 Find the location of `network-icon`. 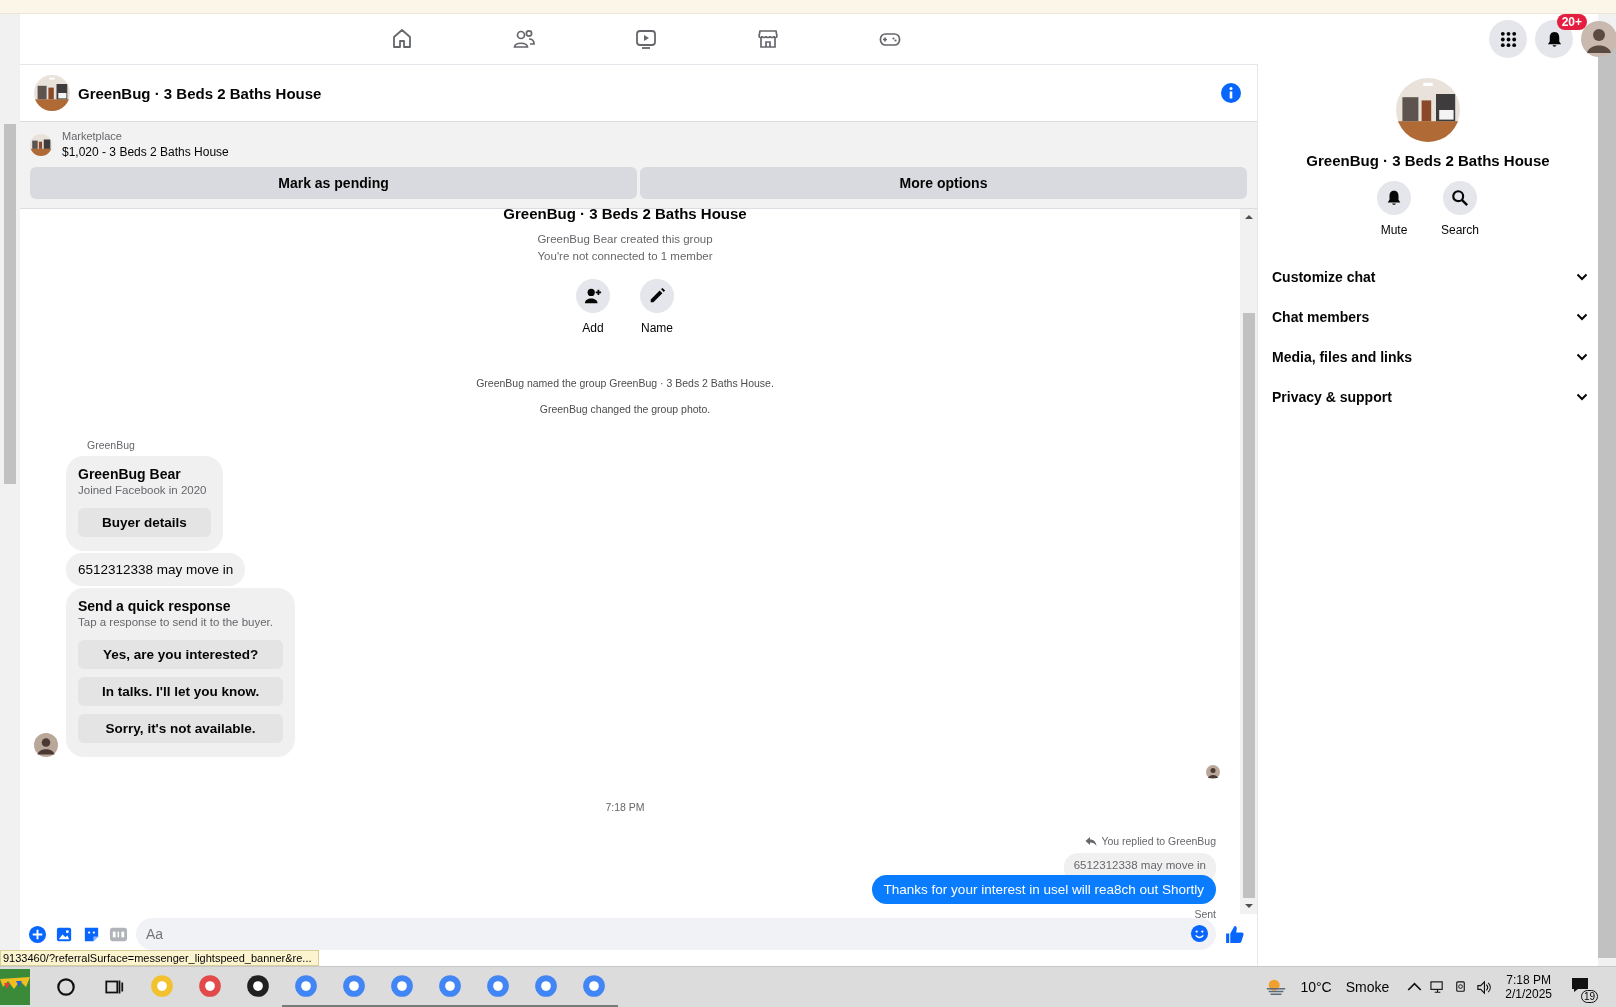

network-icon is located at coordinates (1438, 987).